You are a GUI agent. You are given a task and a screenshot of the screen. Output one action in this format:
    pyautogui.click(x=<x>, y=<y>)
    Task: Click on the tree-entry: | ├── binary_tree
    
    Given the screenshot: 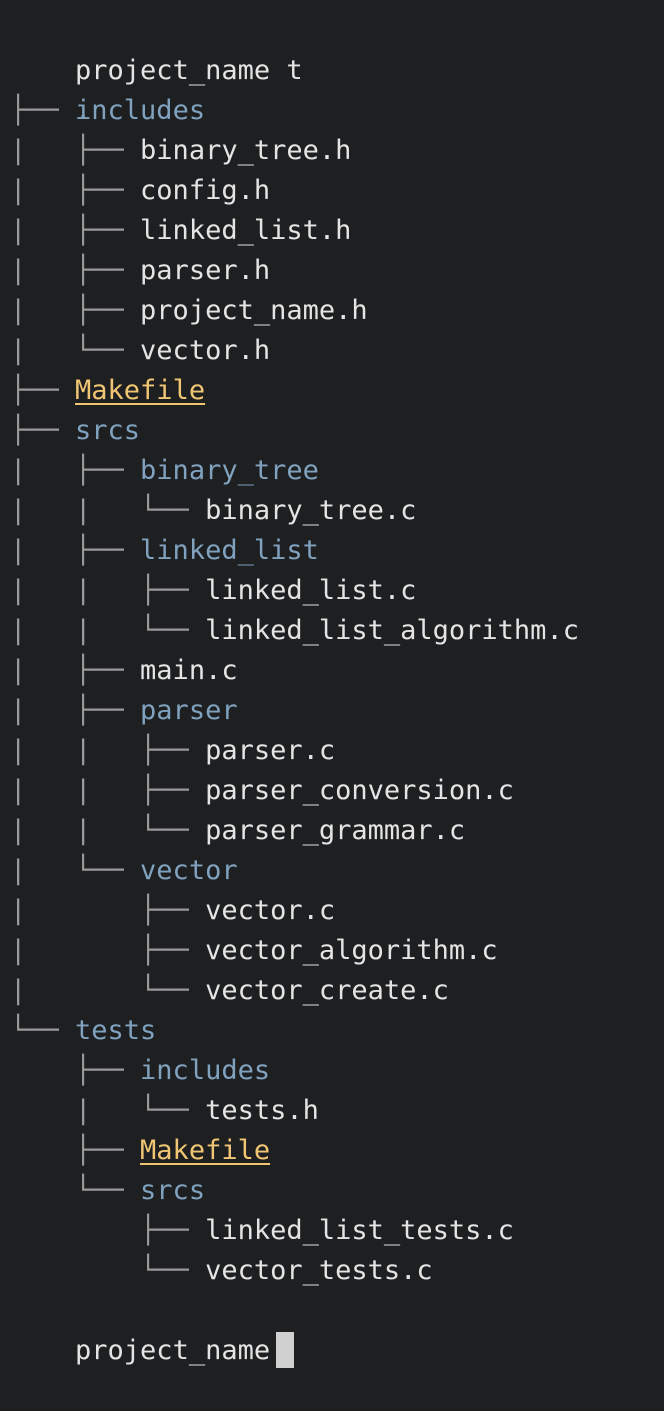 What is the action you would take?
    pyautogui.click(x=164, y=471)
    